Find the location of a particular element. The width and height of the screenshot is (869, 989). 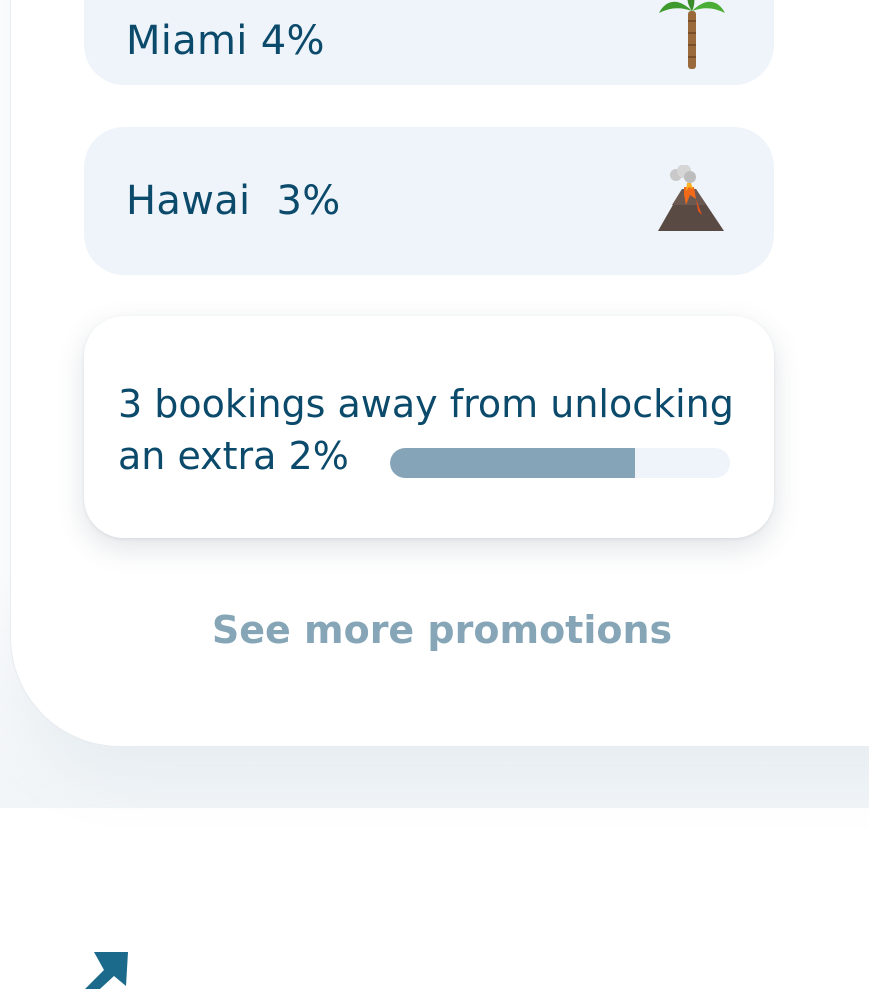

progress-bar is located at coordinates (560, 463).